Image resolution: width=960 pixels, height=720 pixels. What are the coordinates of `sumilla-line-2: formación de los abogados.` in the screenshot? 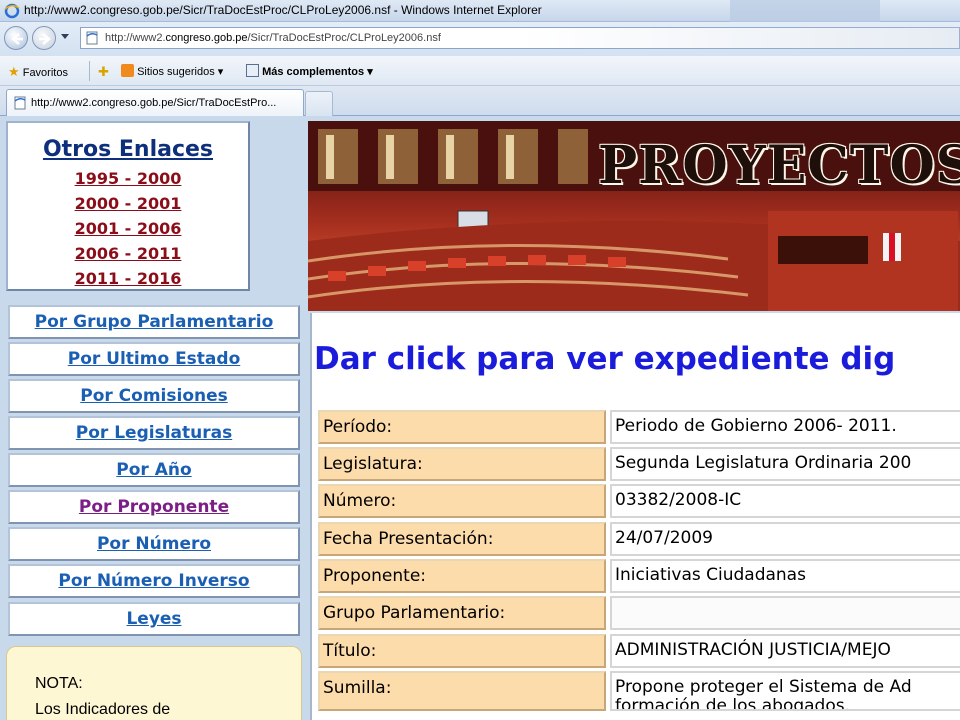 It's located at (733, 703).